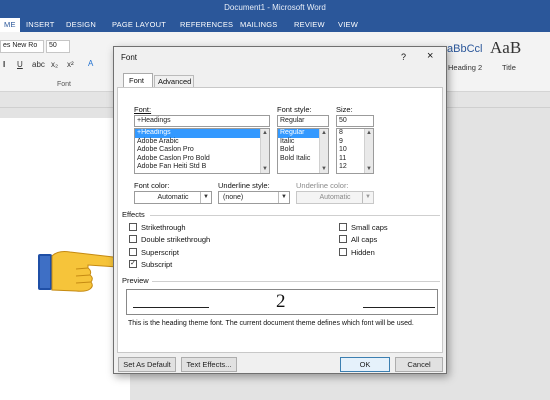 The width and height of the screenshot is (550, 400). What do you see at coordinates (129, 57) in the screenshot?
I see `dialog-title: Font` at bounding box center [129, 57].